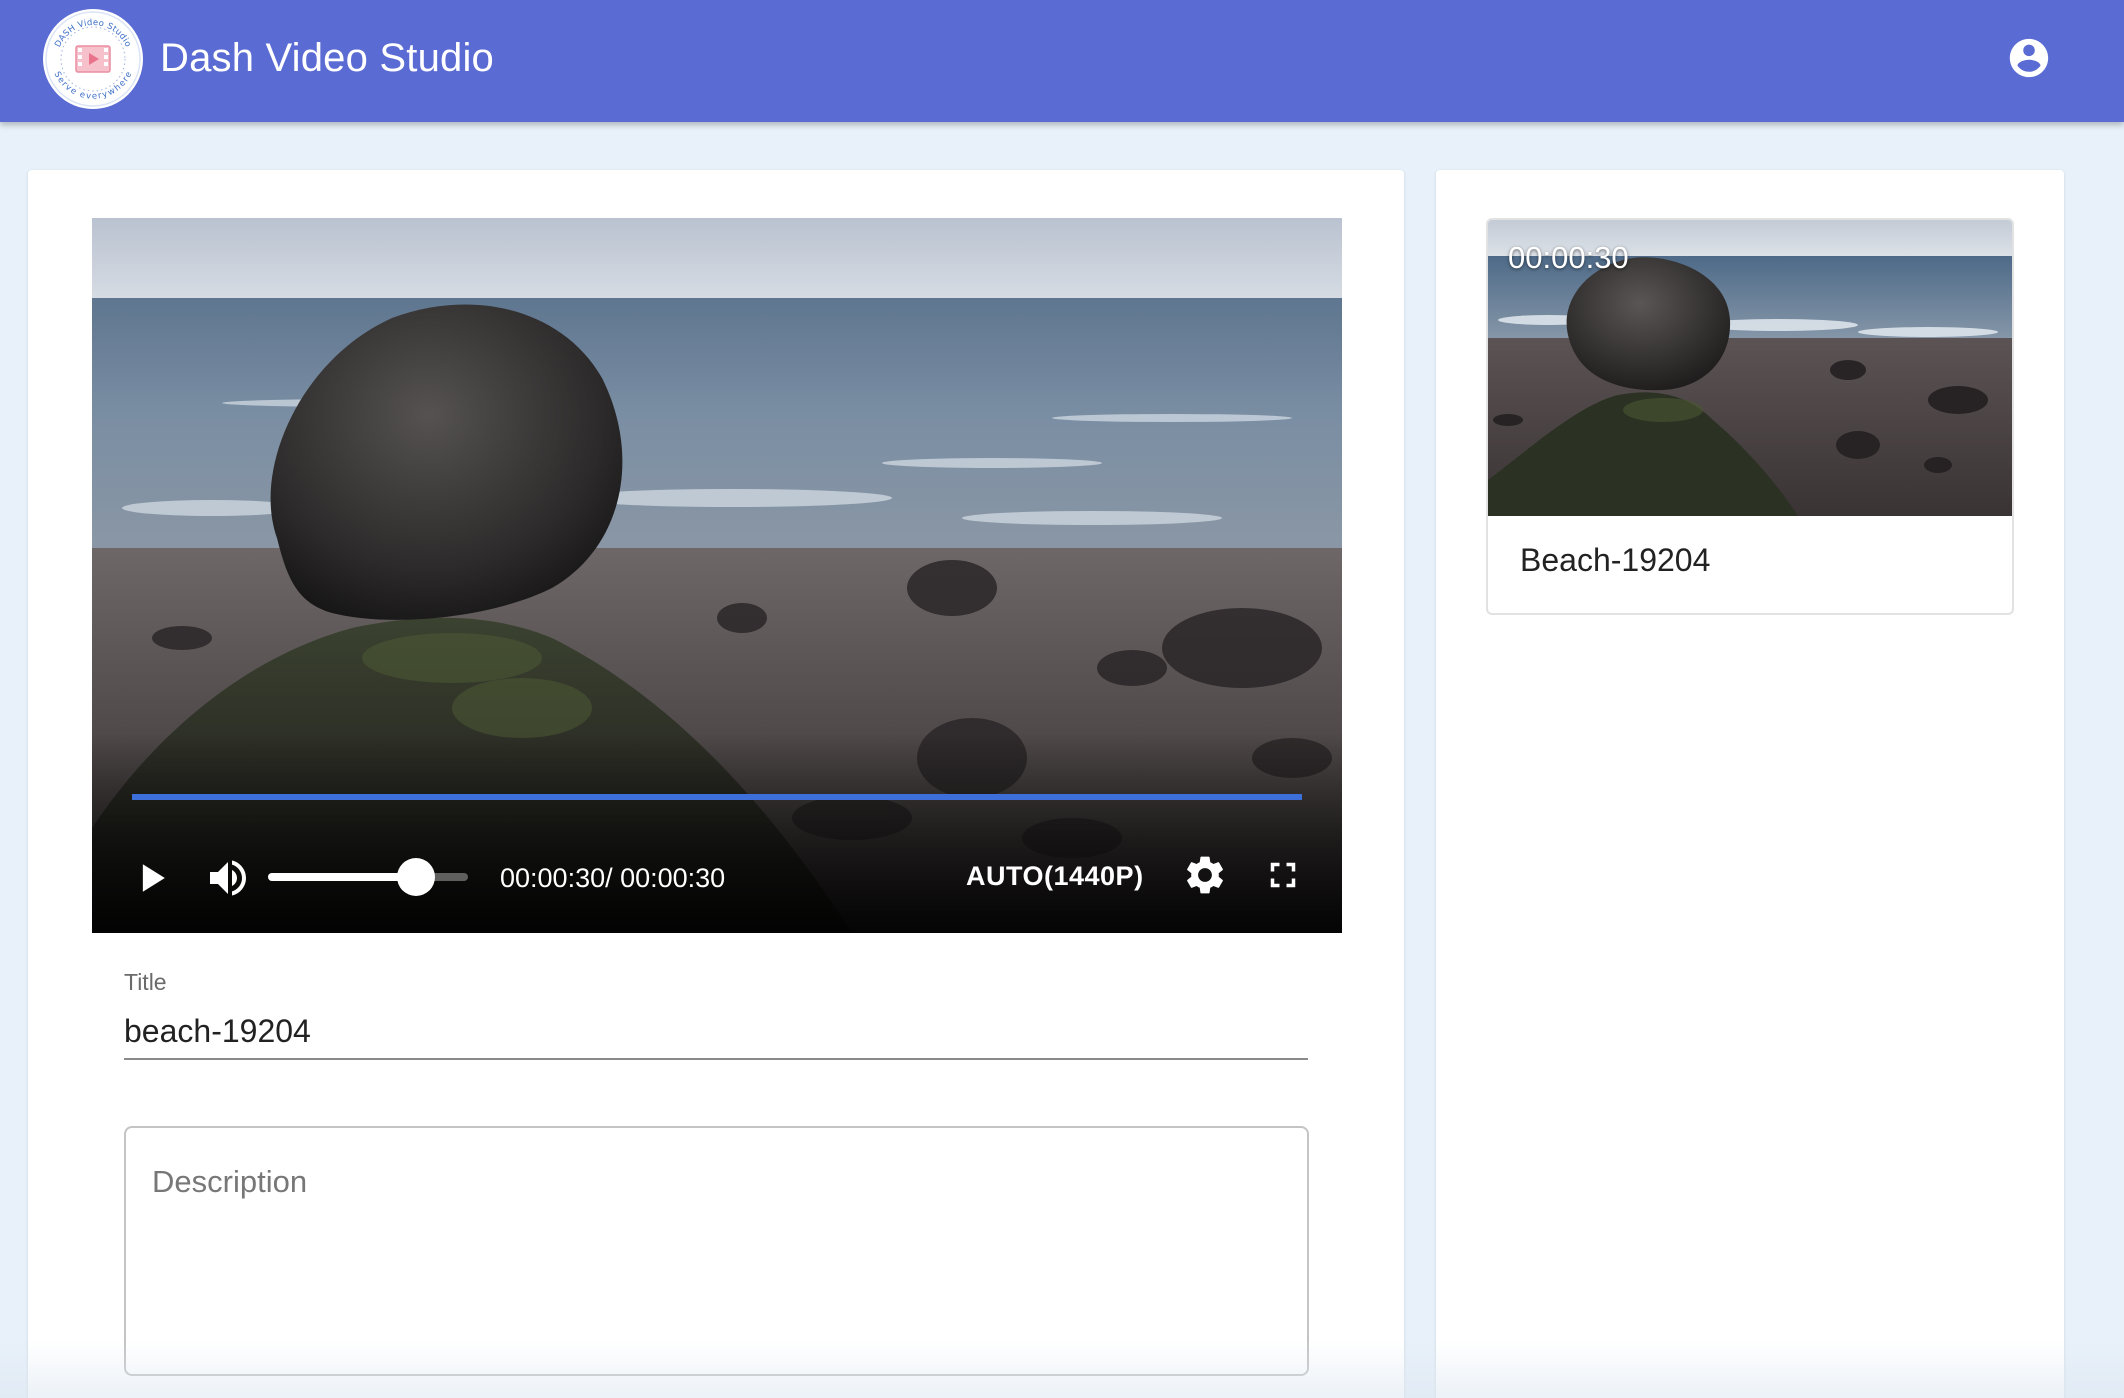 The width and height of the screenshot is (2124, 1398). I want to click on volume-slider-thumb, so click(416, 877).